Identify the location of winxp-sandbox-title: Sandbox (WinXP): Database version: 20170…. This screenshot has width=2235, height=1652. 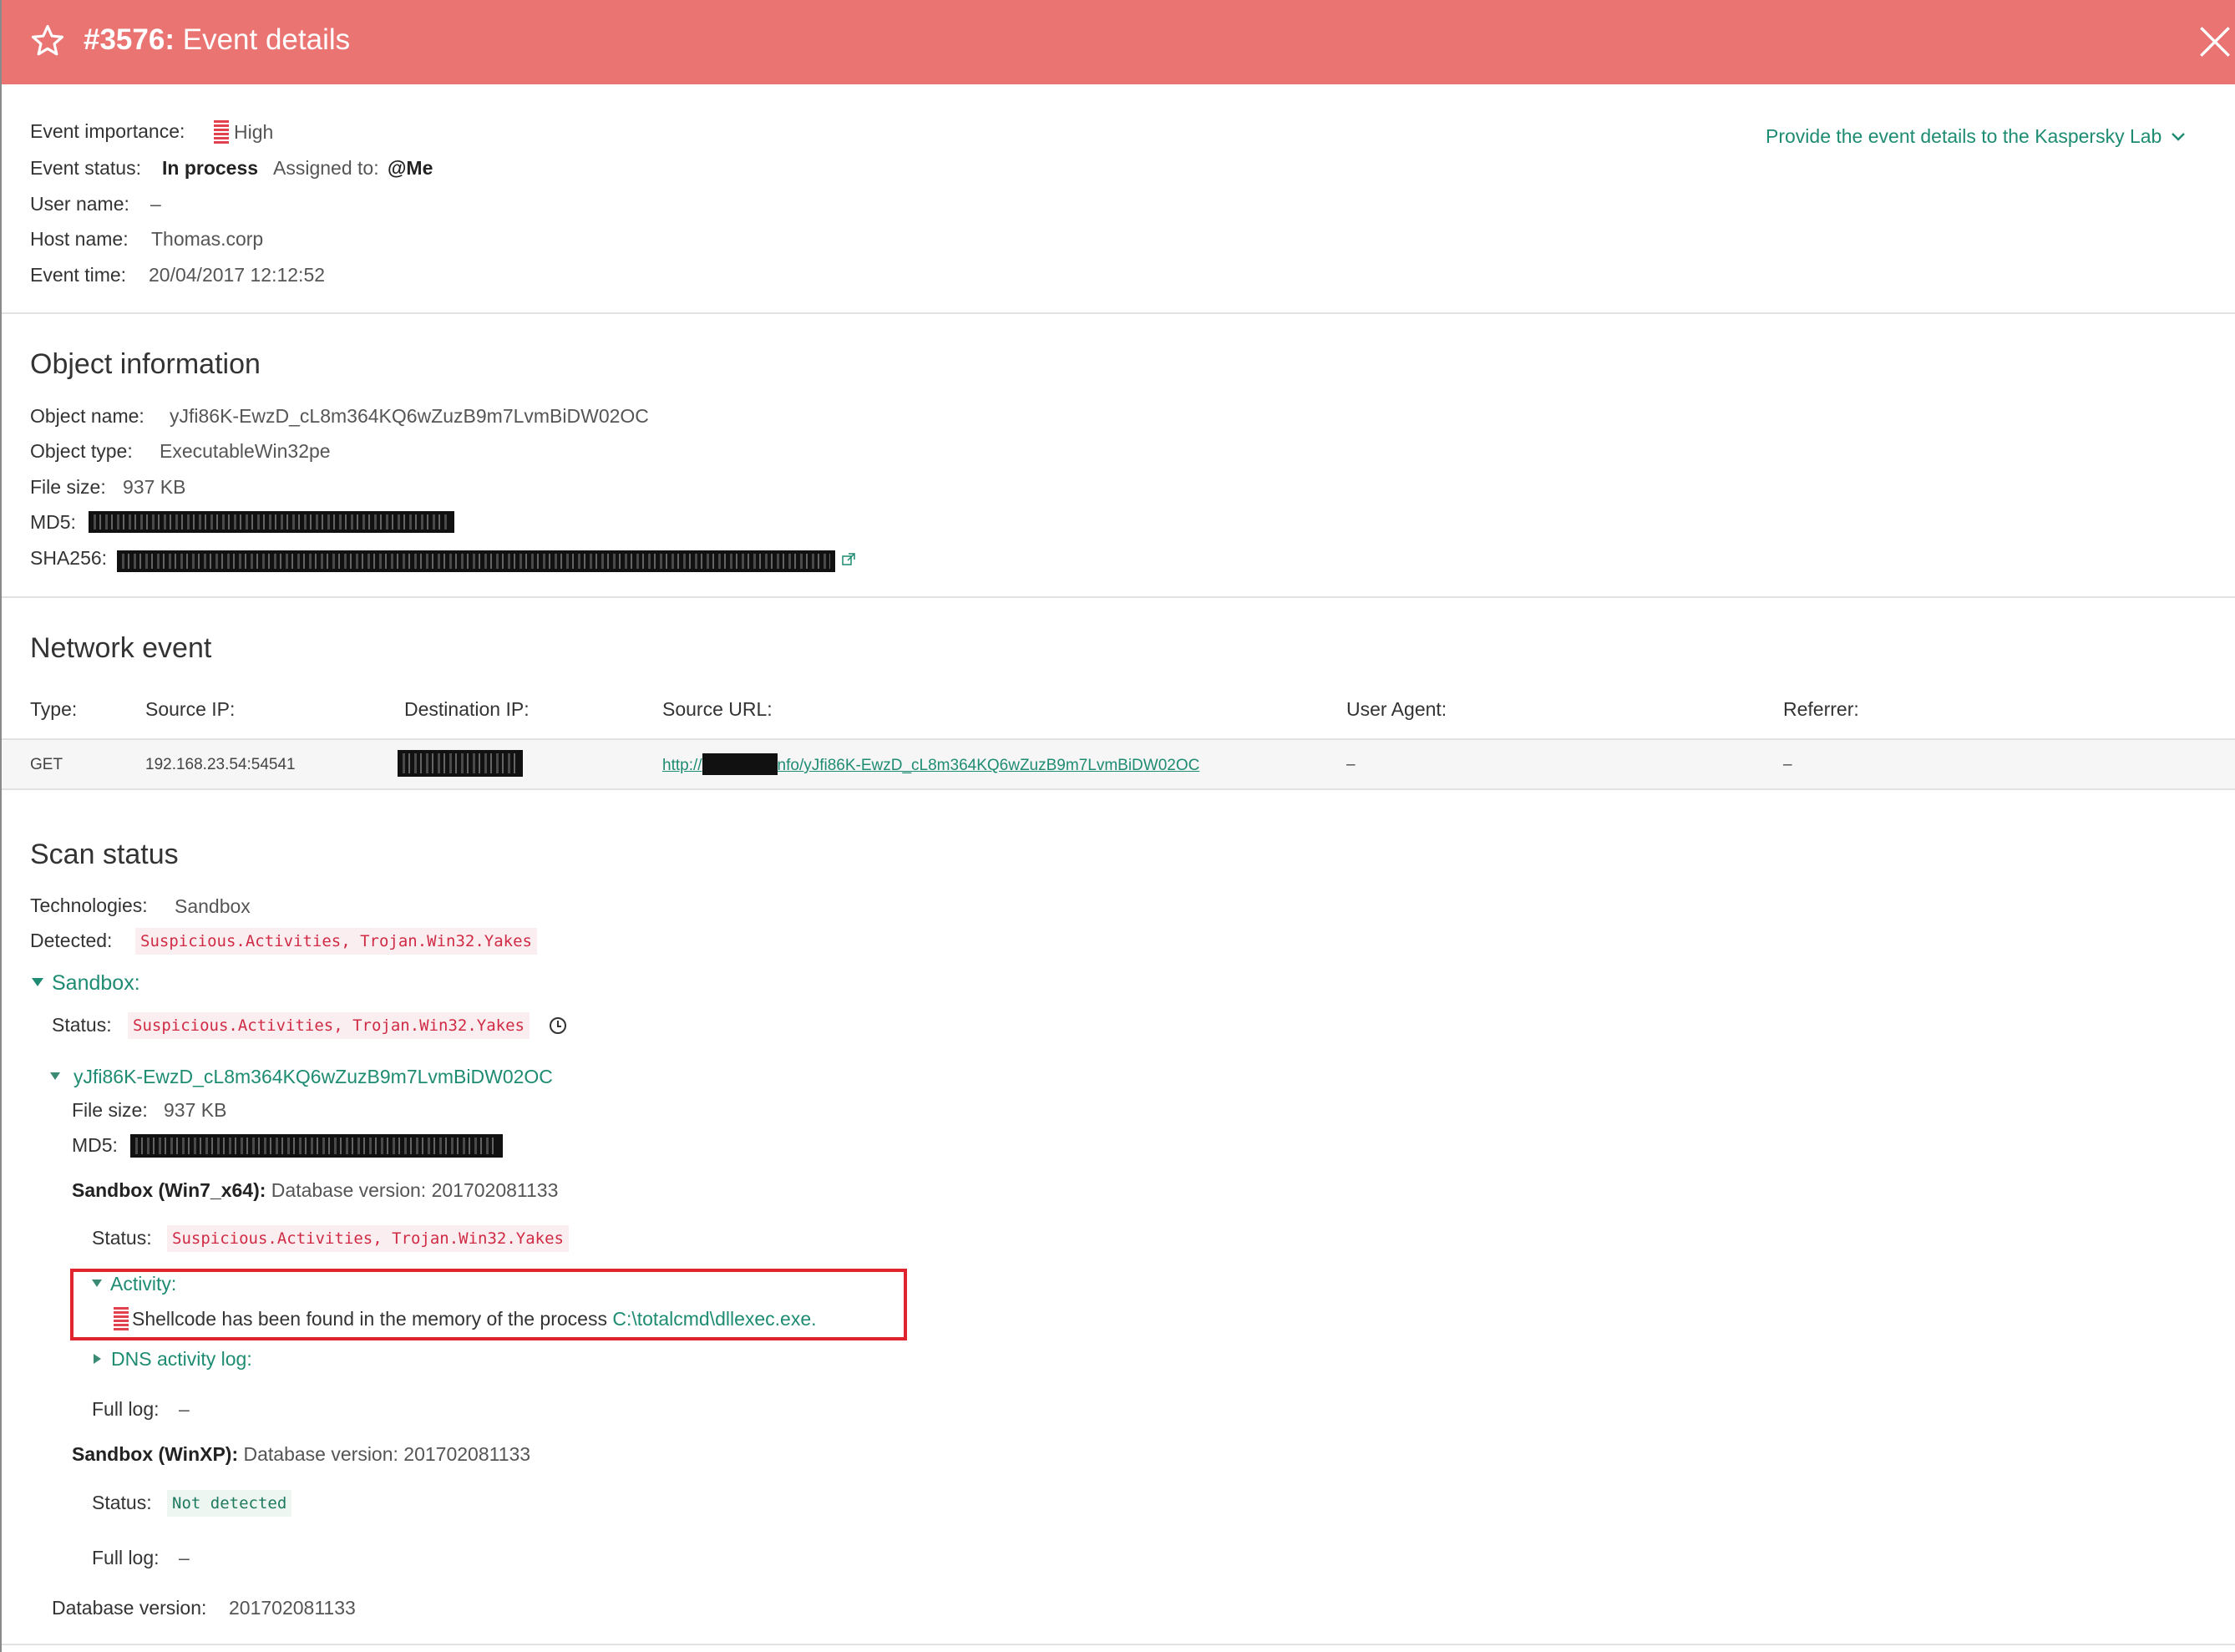
(301, 1454).